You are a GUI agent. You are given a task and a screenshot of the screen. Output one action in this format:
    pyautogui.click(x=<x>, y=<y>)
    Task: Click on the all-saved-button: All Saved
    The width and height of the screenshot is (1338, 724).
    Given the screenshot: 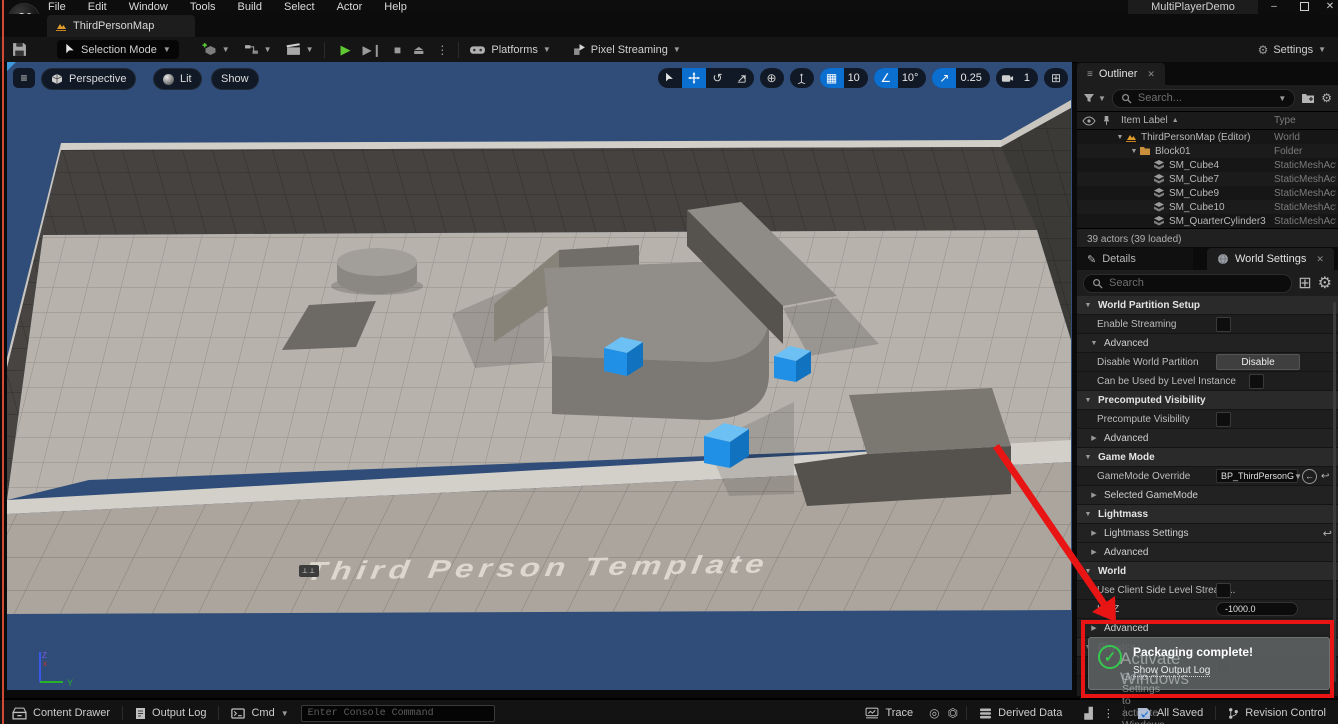 What is the action you would take?
    pyautogui.click(x=1170, y=712)
    